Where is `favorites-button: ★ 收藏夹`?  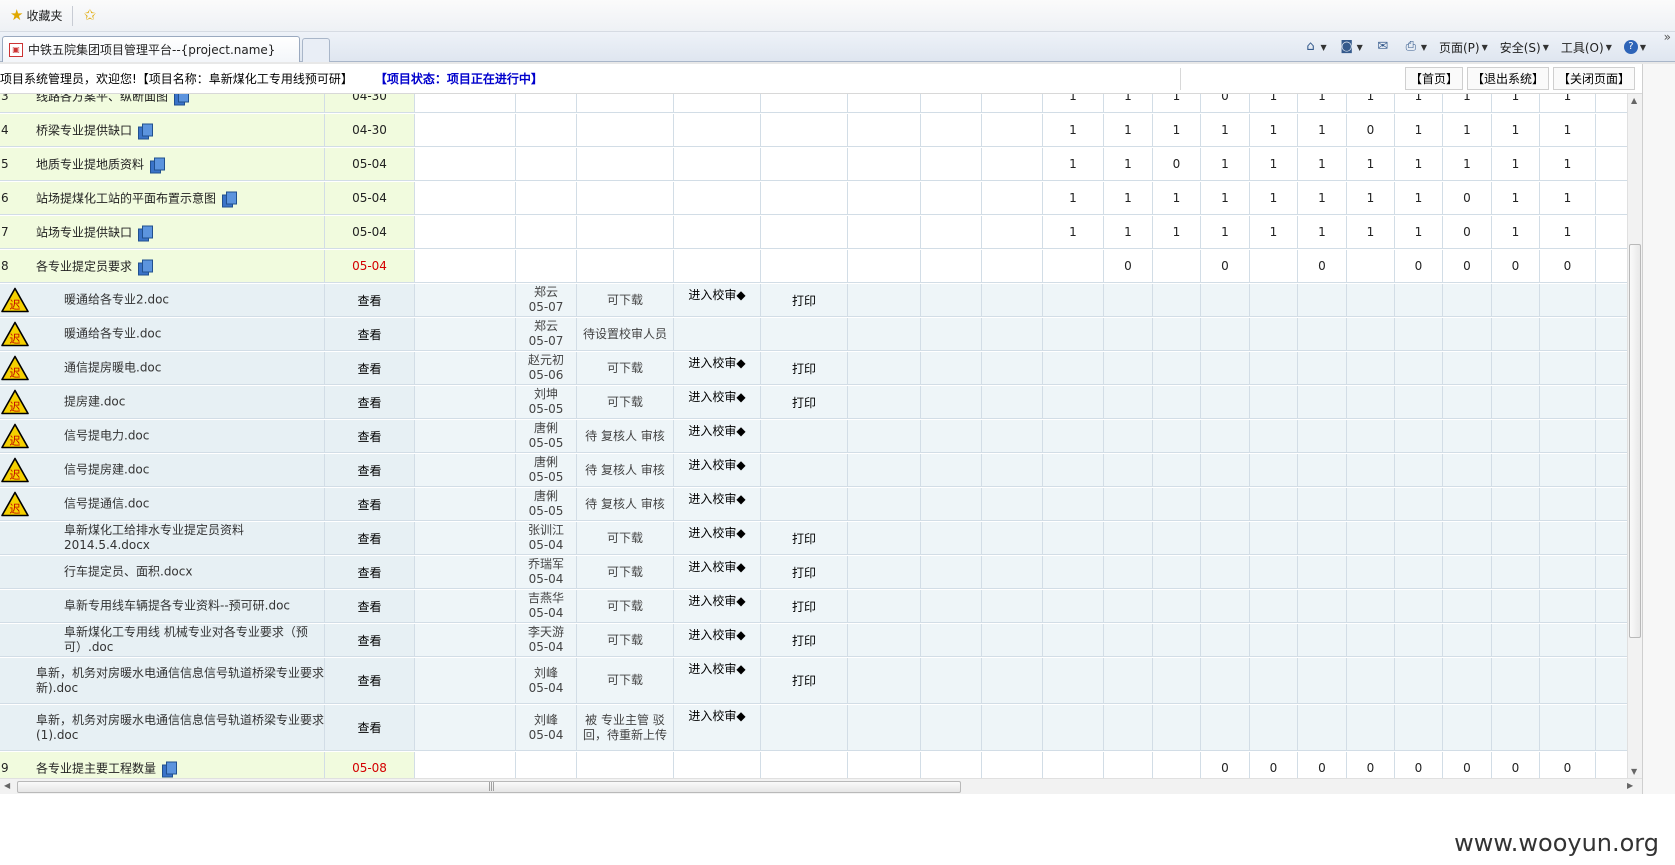
favorites-button: ★ 收藏夹 is located at coordinates (36, 16).